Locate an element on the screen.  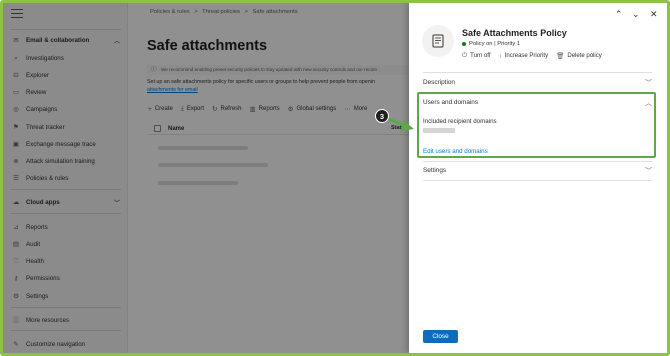
close-button: Close is located at coordinates (440, 336).